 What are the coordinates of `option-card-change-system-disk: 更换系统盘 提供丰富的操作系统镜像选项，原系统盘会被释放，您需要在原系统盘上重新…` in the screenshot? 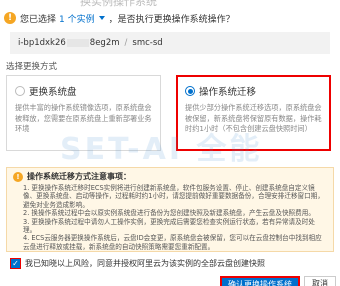 It's located at (83, 113).